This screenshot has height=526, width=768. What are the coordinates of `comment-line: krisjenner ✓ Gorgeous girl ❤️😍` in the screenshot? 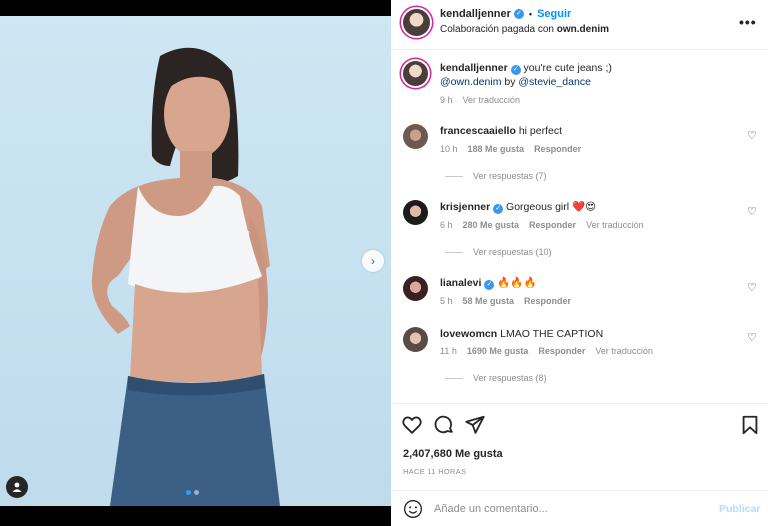 It's located at (518, 207).